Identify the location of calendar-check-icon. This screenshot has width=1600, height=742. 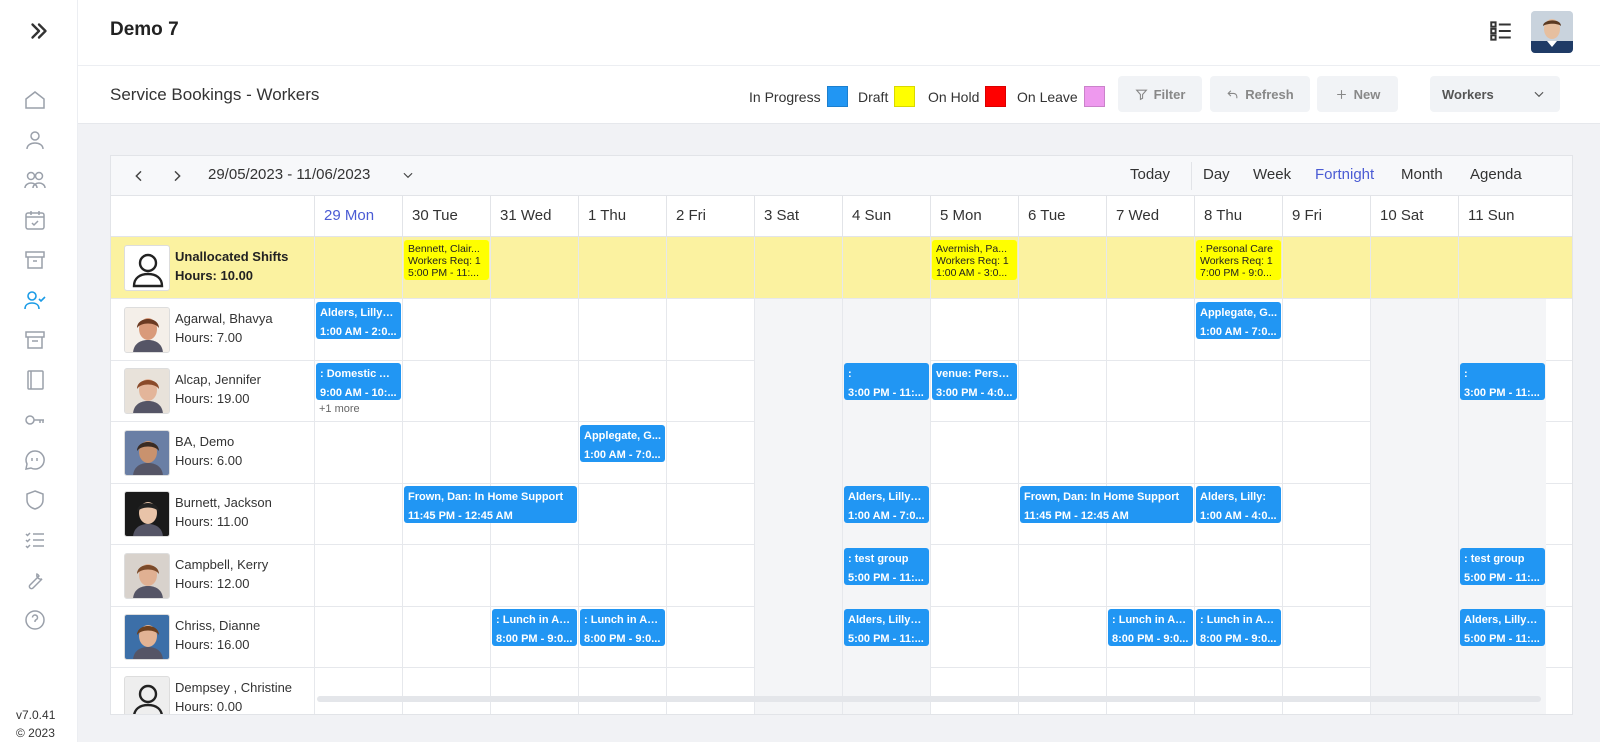
(35, 220).